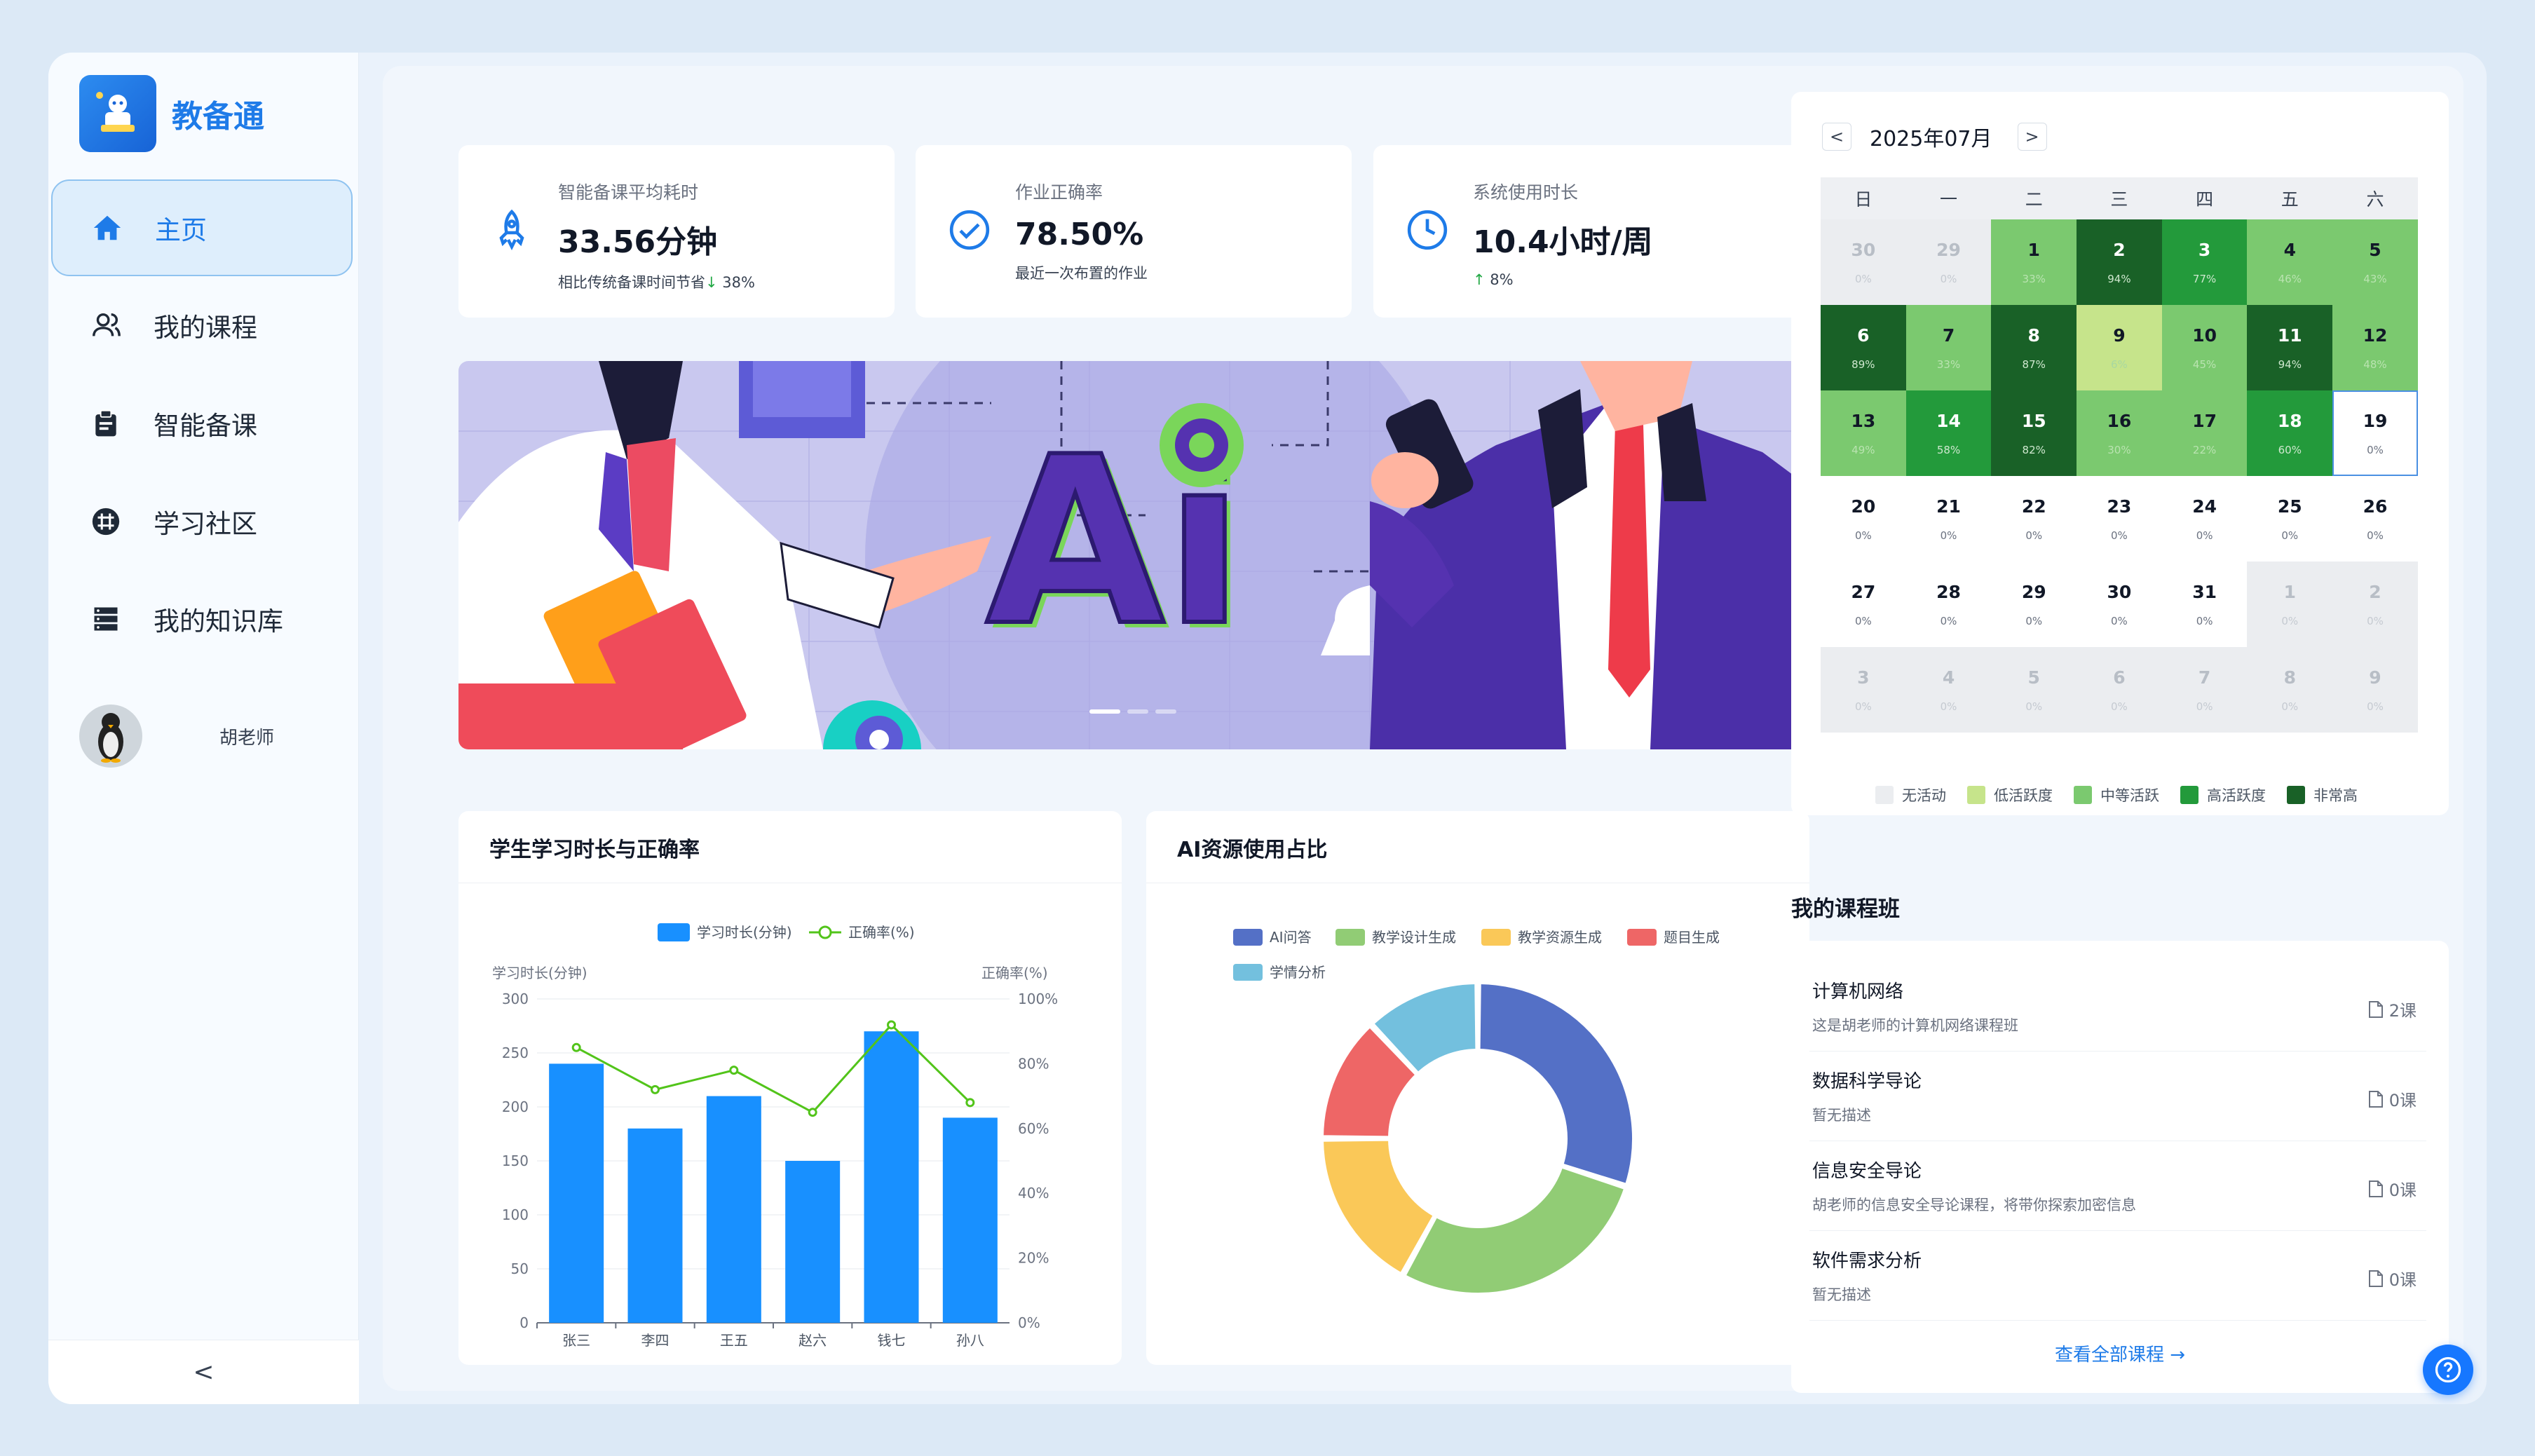 The width and height of the screenshot is (2535, 1456). Describe the element at coordinates (2119, 278) in the screenshot. I see `calendar-day-percent: 94%` at that location.